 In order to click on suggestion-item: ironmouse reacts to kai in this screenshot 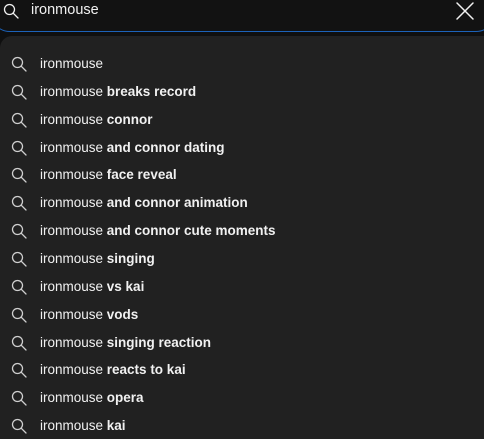, I will do `click(242, 370)`.